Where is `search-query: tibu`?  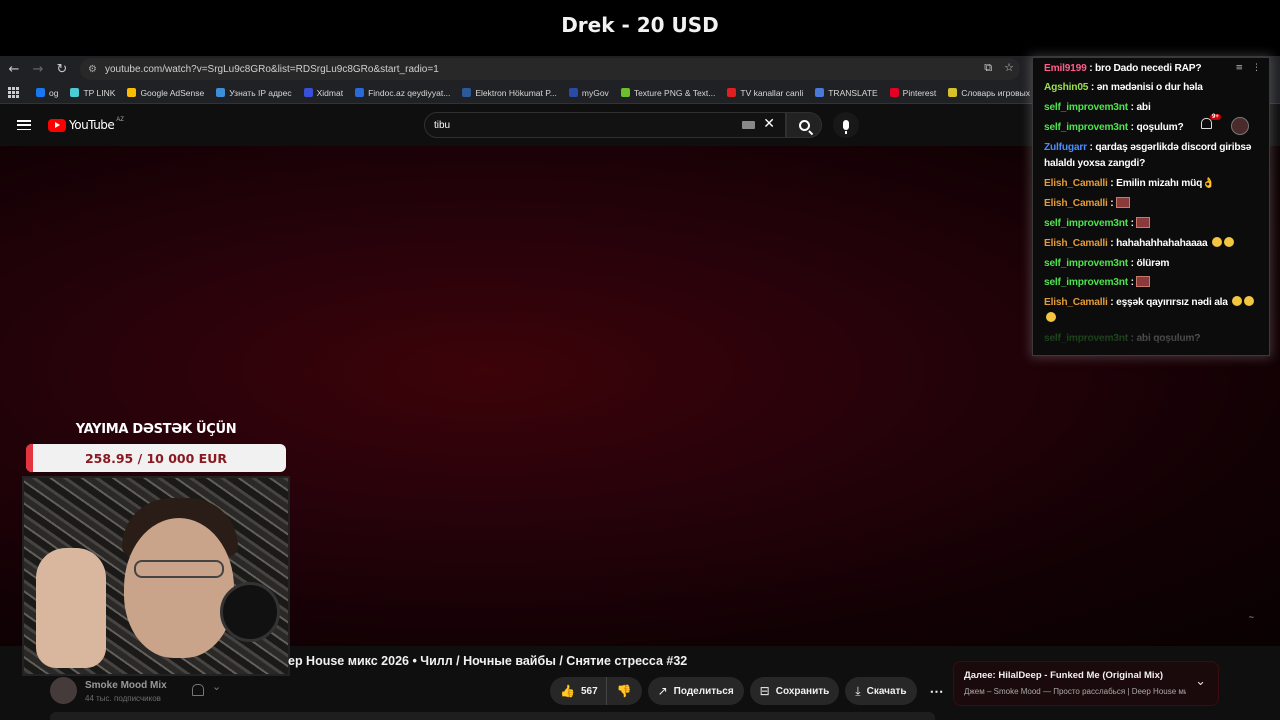
search-query: tibu is located at coordinates (442, 125).